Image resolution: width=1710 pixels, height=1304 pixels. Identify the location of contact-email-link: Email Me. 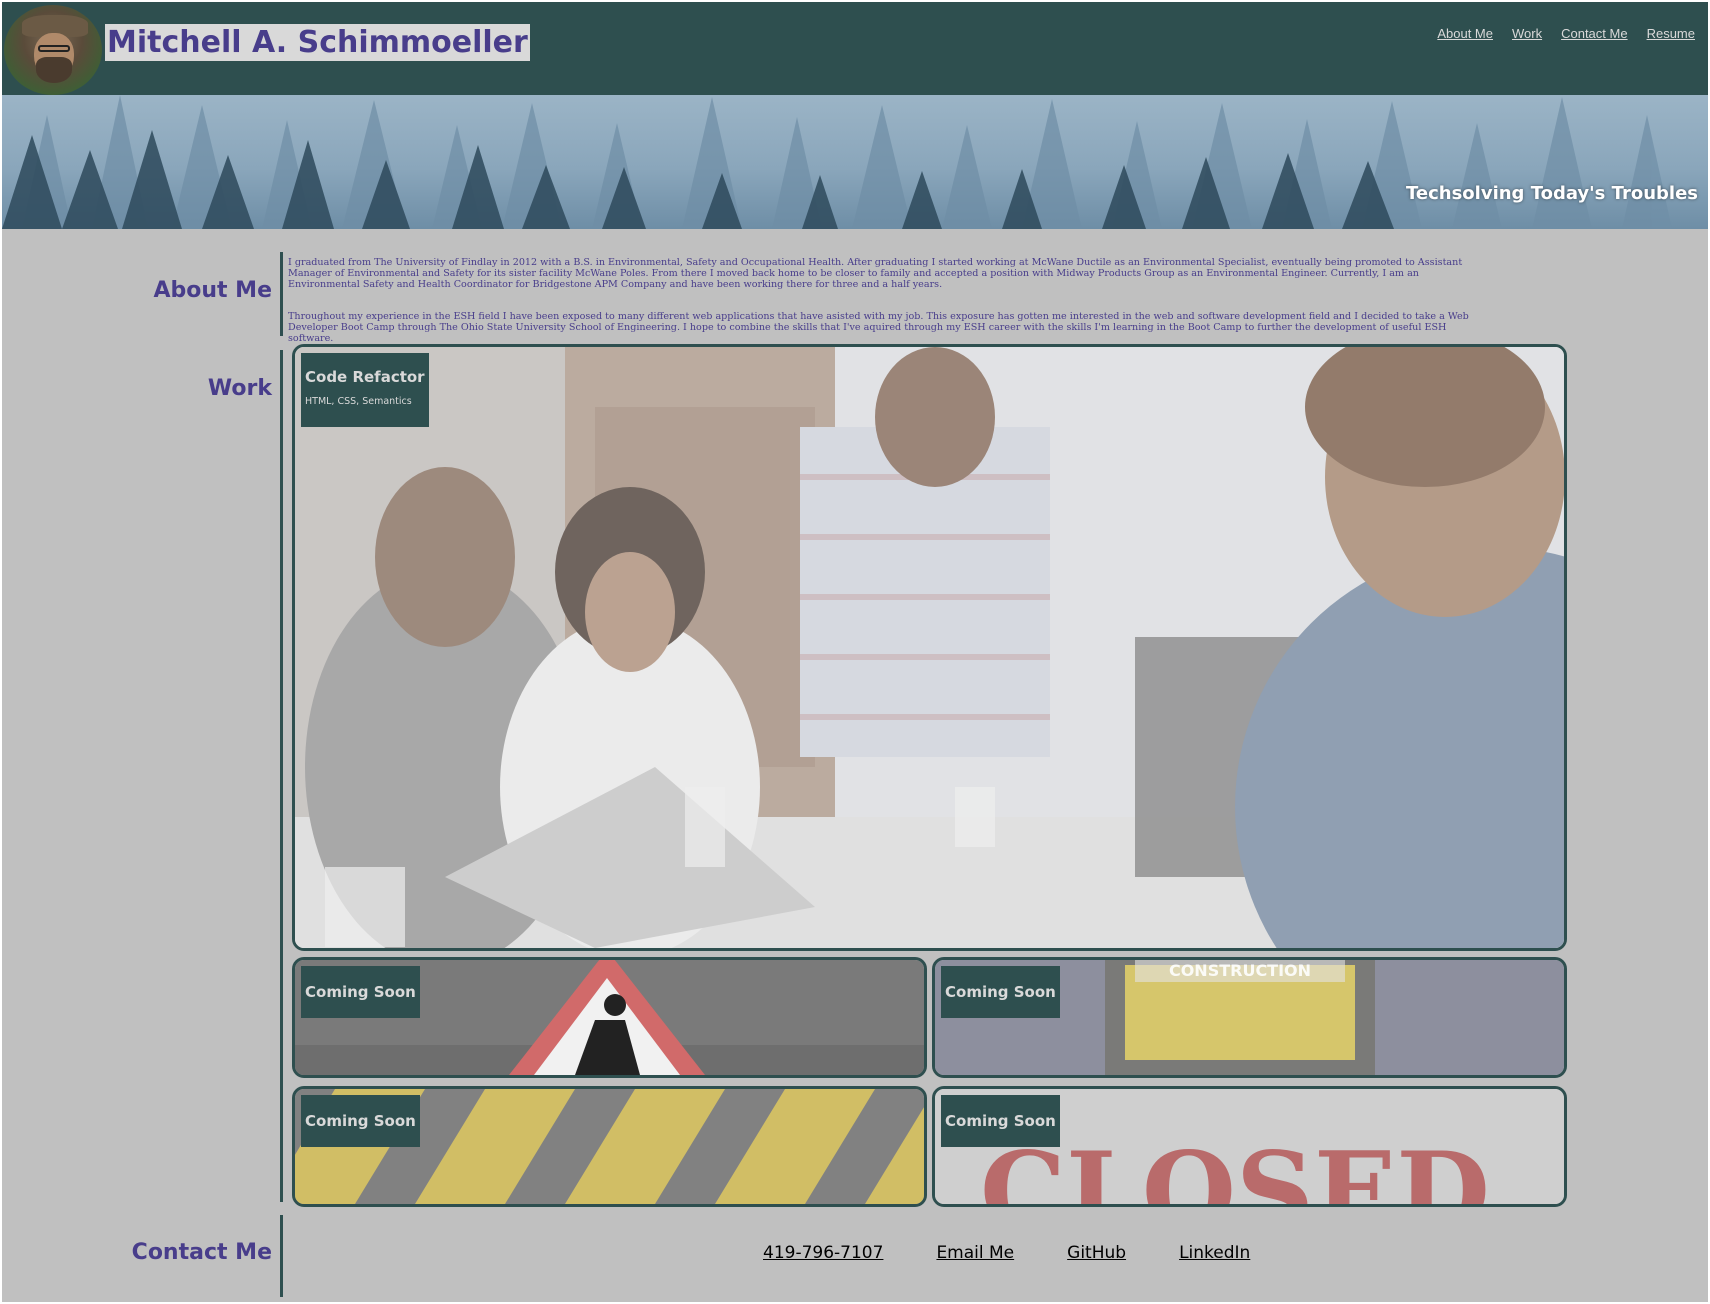
(975, 1253).